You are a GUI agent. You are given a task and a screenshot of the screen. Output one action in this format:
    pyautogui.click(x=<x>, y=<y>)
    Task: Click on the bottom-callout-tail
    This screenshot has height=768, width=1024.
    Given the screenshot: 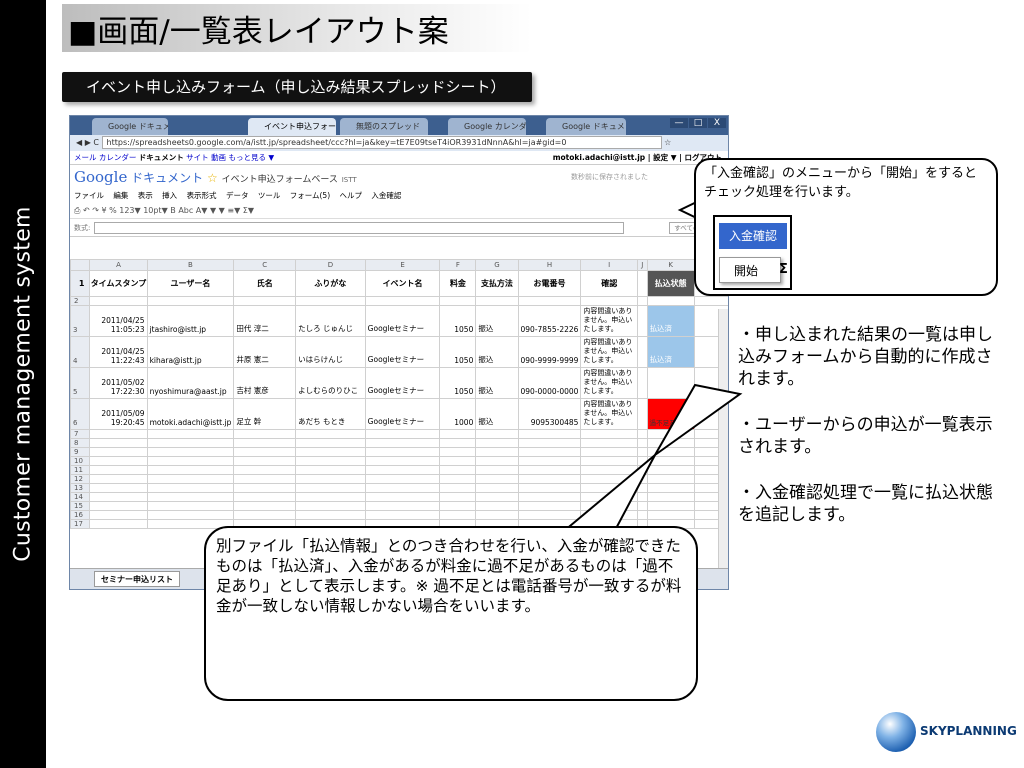 What is the action you would take?
    pyautogui.click(x=605, y=495)
    